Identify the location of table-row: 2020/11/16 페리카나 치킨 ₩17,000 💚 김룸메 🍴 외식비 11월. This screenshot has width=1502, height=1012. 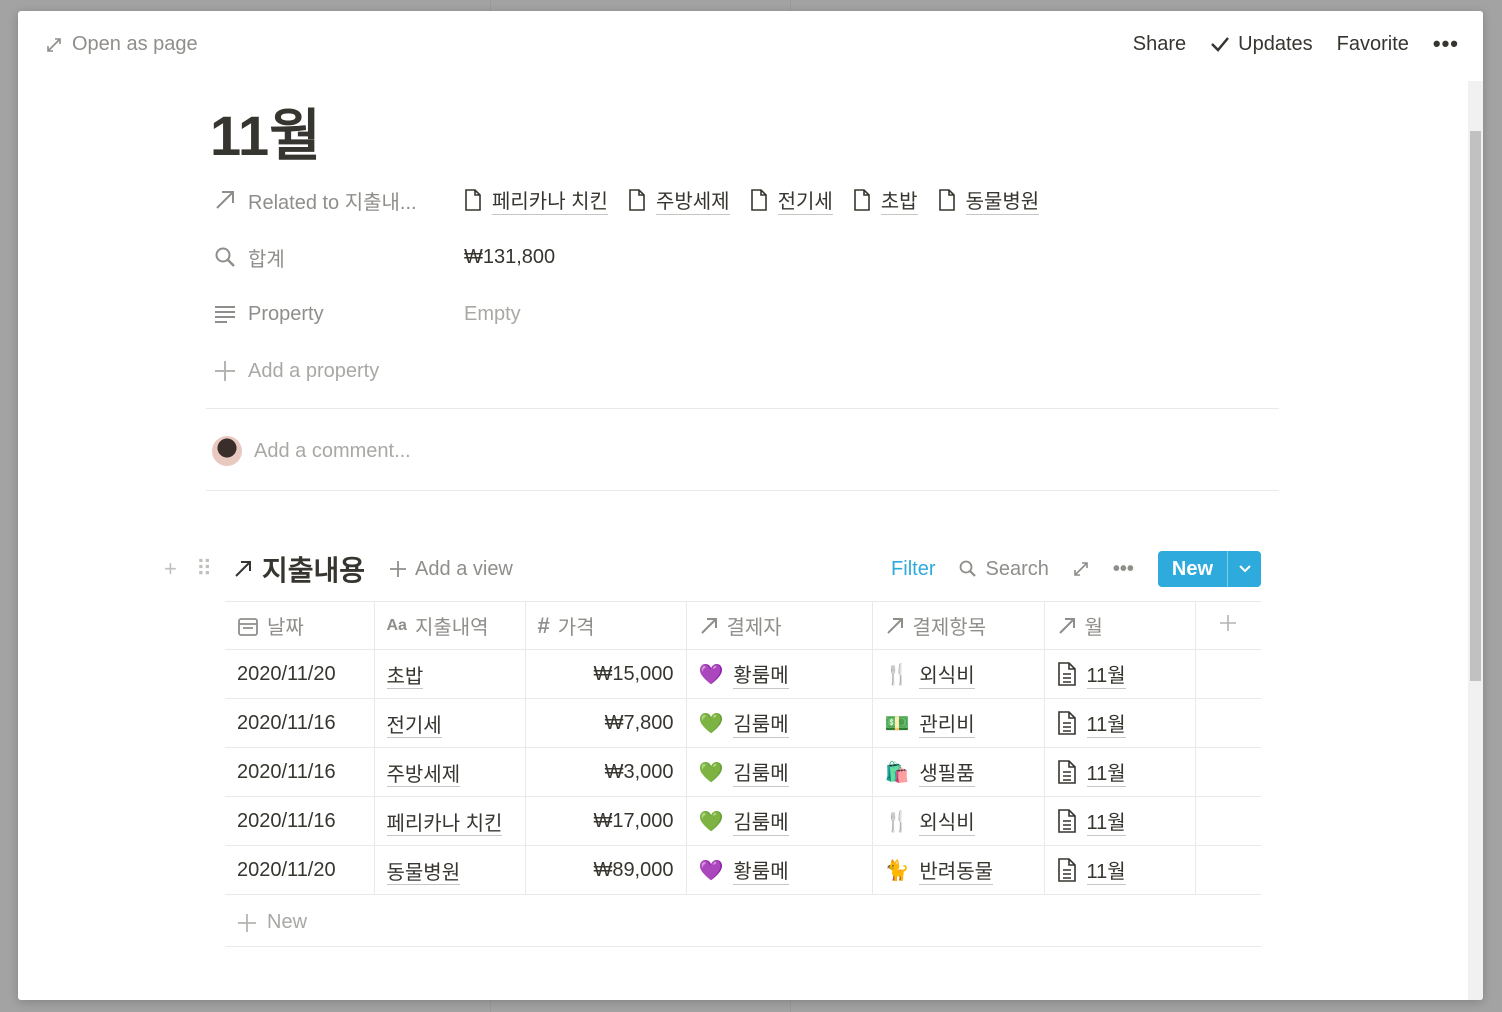
(743, 821).